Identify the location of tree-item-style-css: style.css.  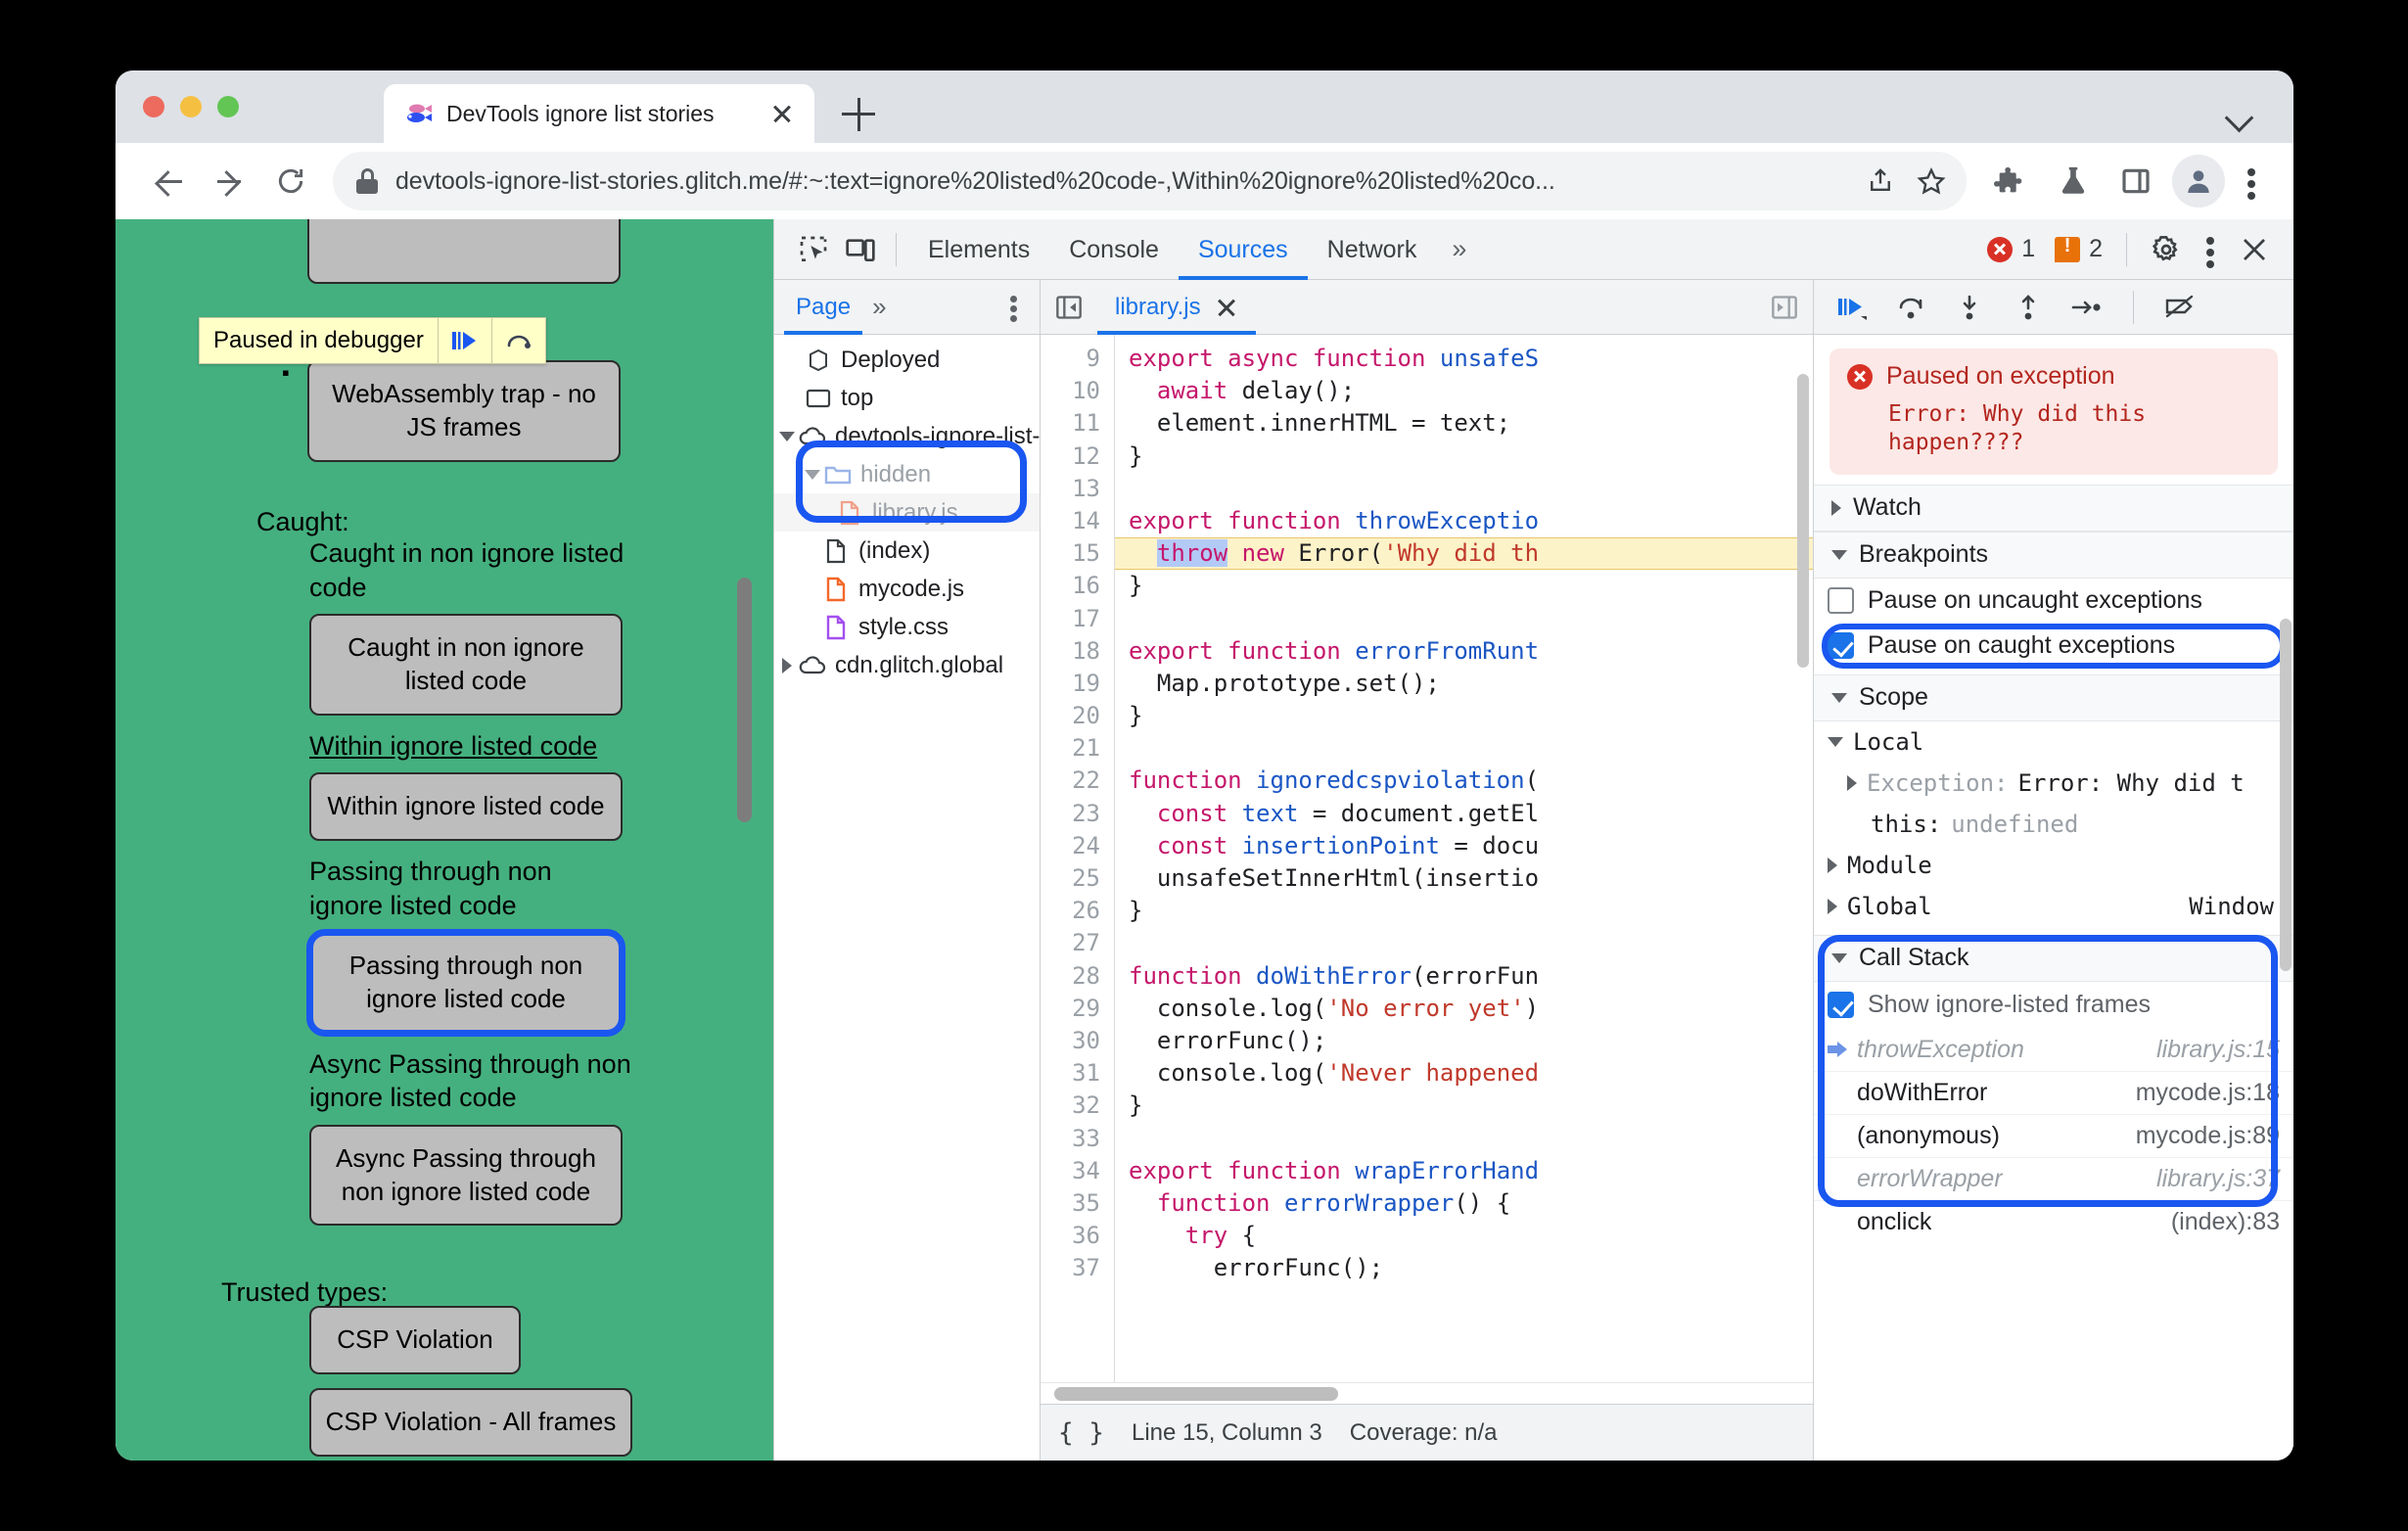
(907, 627).